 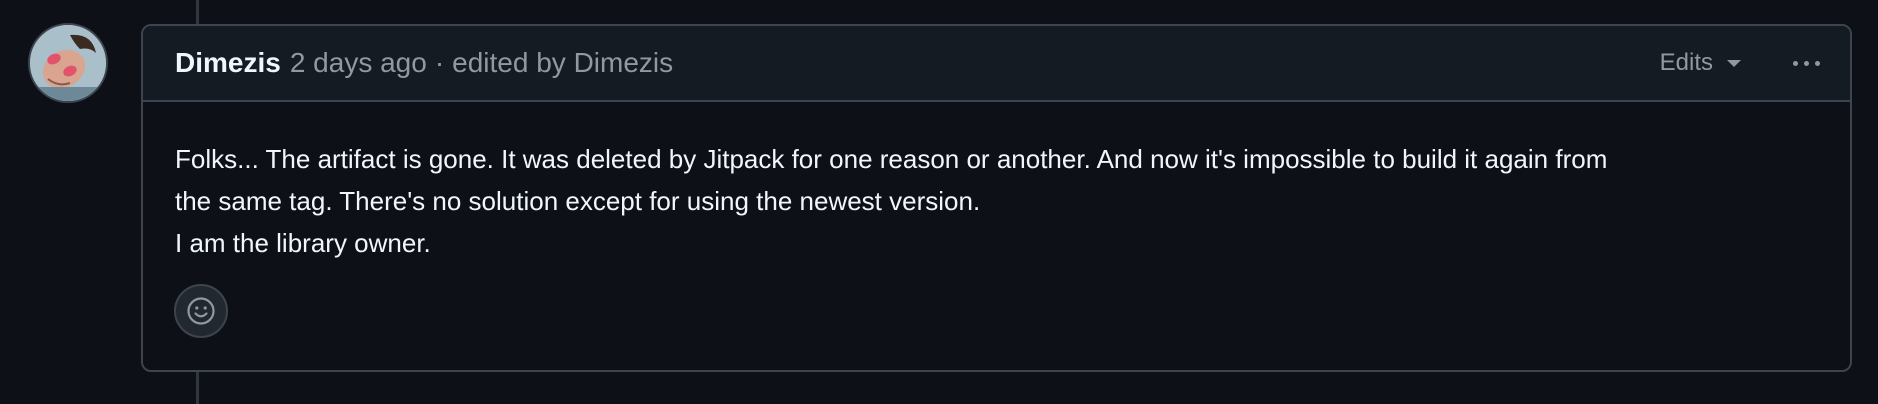 I want to click on comment-timestamp-link: 2 days ago, so click(x=358, y=63).